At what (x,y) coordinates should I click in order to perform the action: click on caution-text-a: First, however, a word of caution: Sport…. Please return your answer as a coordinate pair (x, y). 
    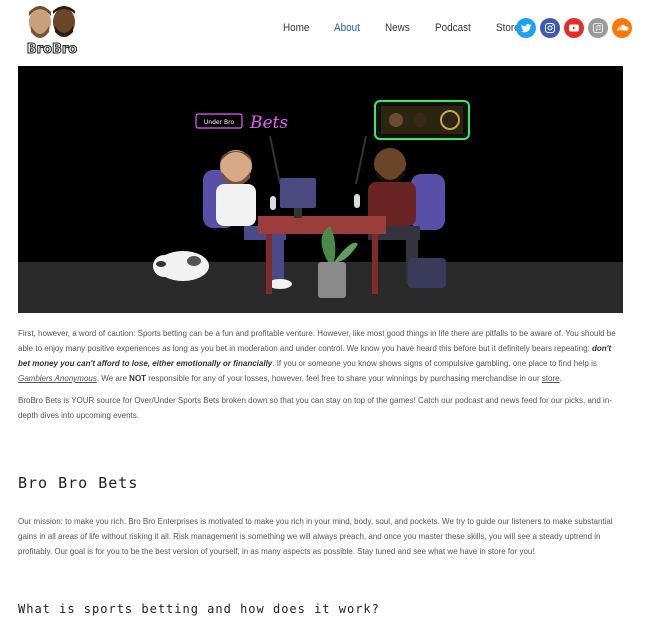
    Looking at the image, I should click on (317, 341).